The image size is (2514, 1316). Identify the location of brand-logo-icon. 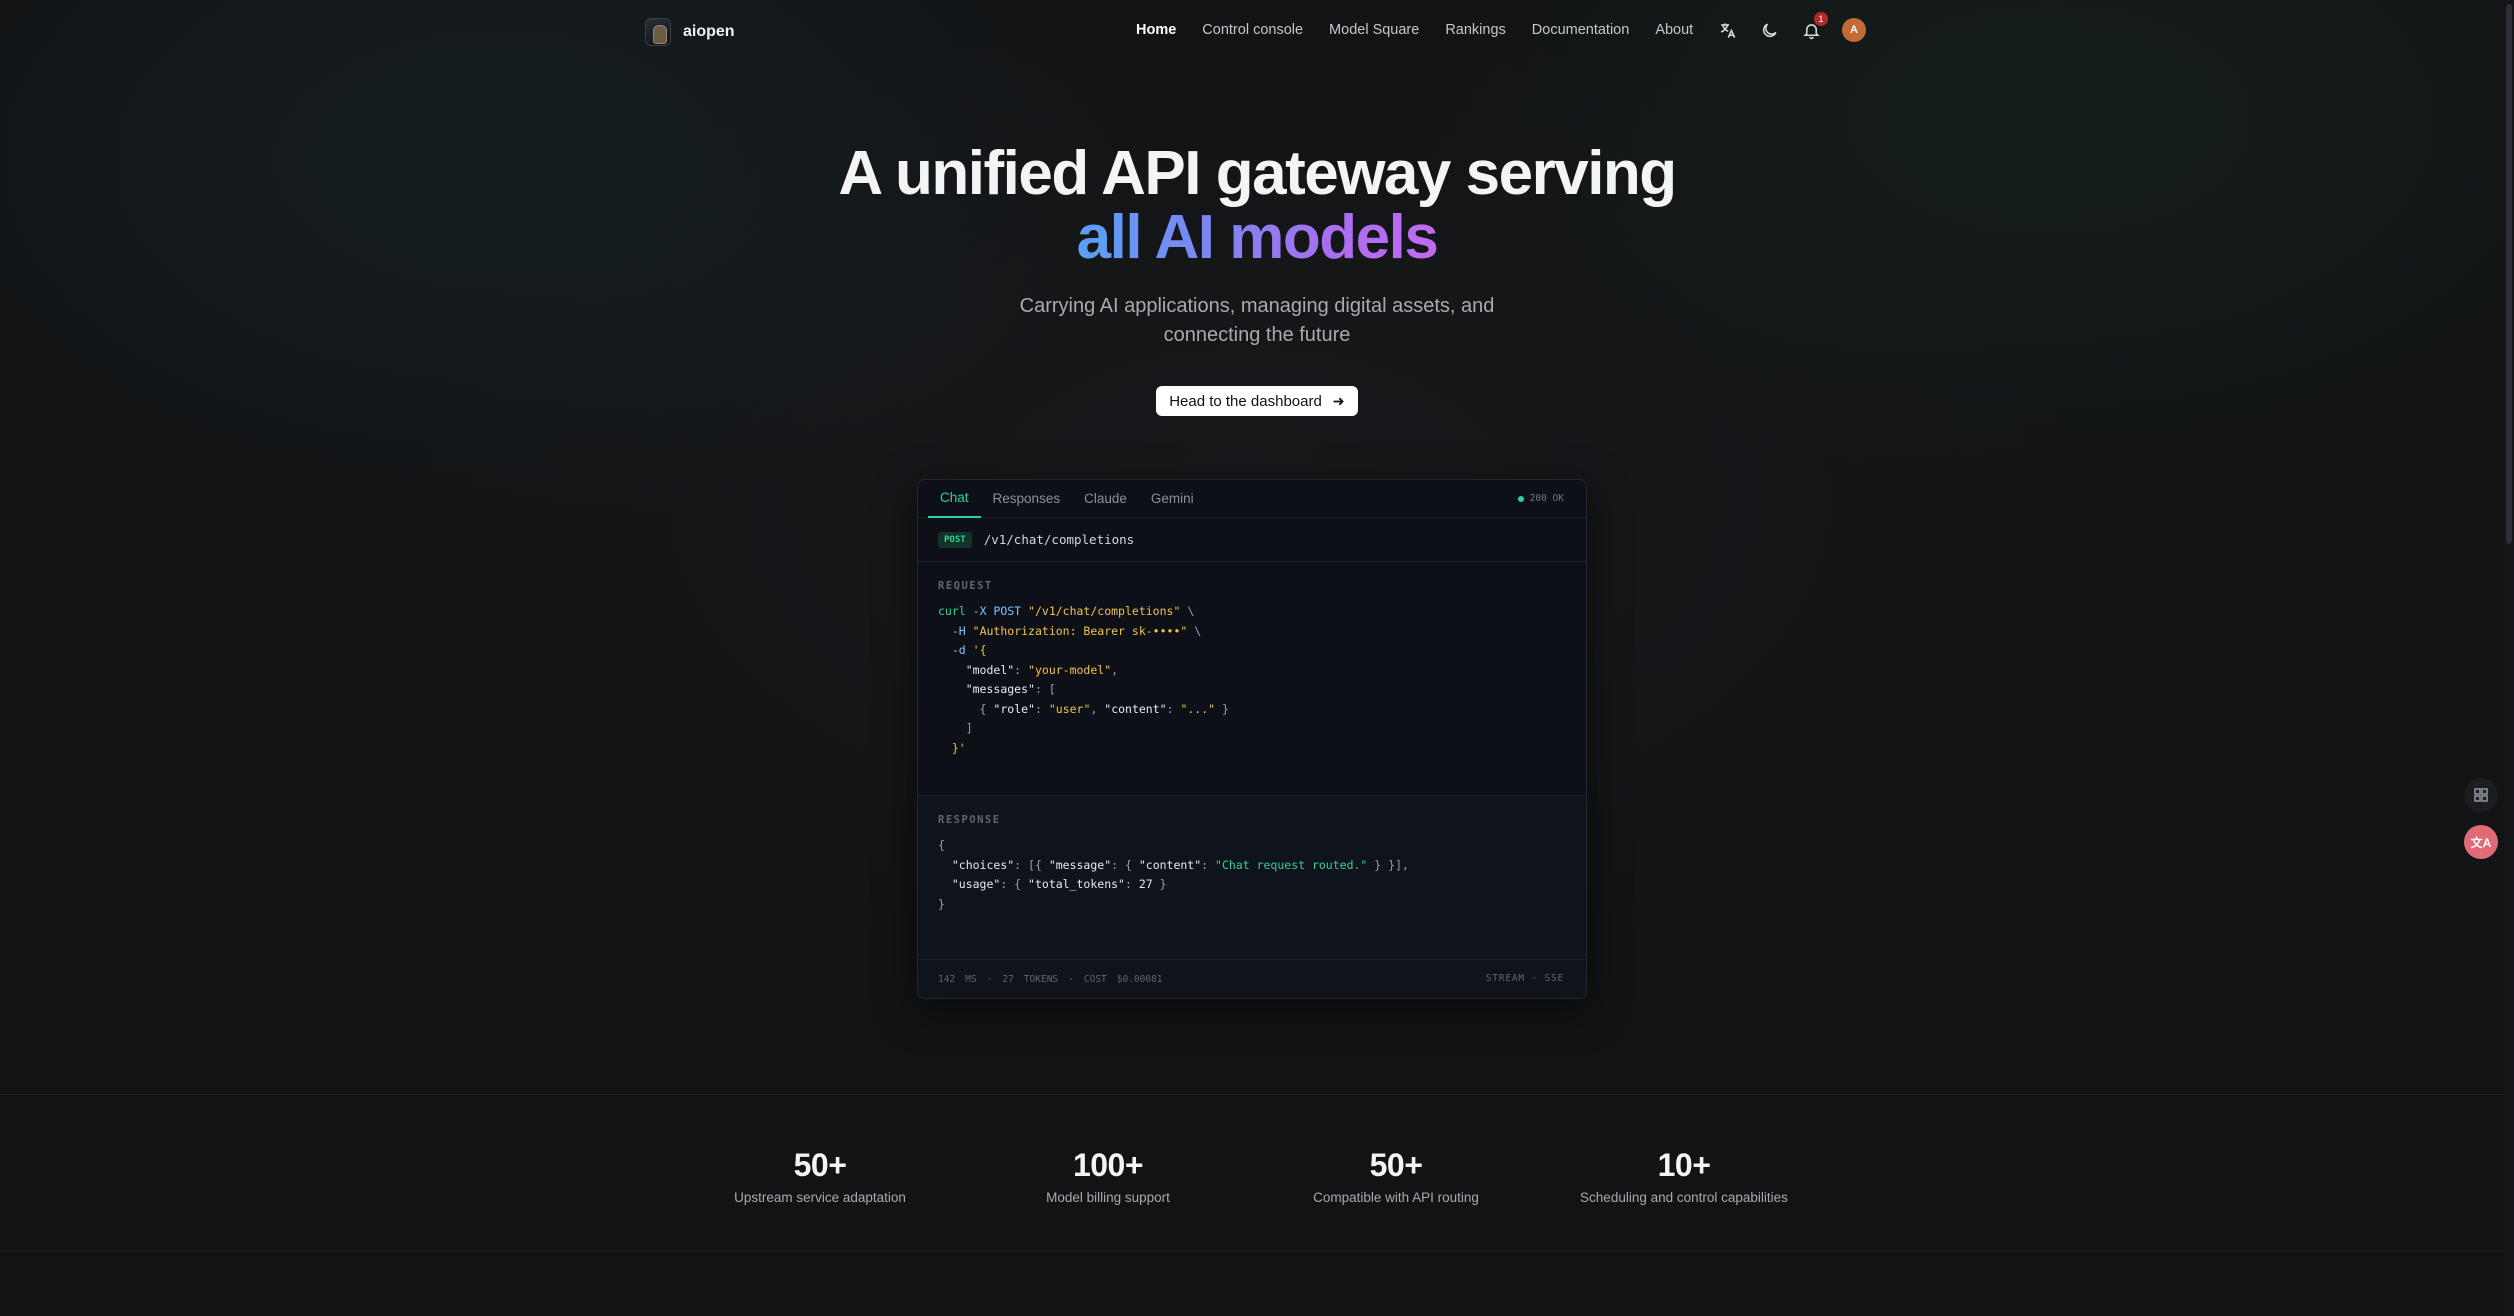
(658, 32).